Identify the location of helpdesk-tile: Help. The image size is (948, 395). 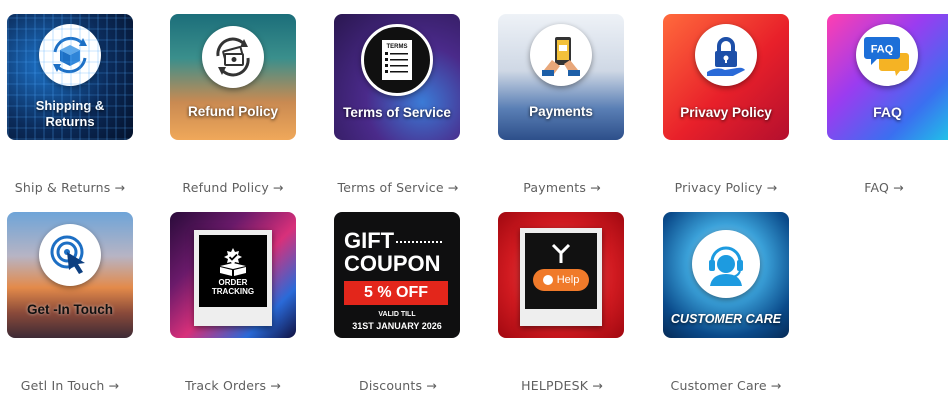
(561, 275).